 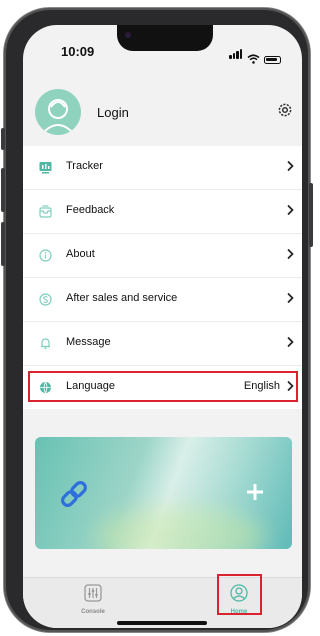 I want to click on power-button, so click(x=311, y=215).